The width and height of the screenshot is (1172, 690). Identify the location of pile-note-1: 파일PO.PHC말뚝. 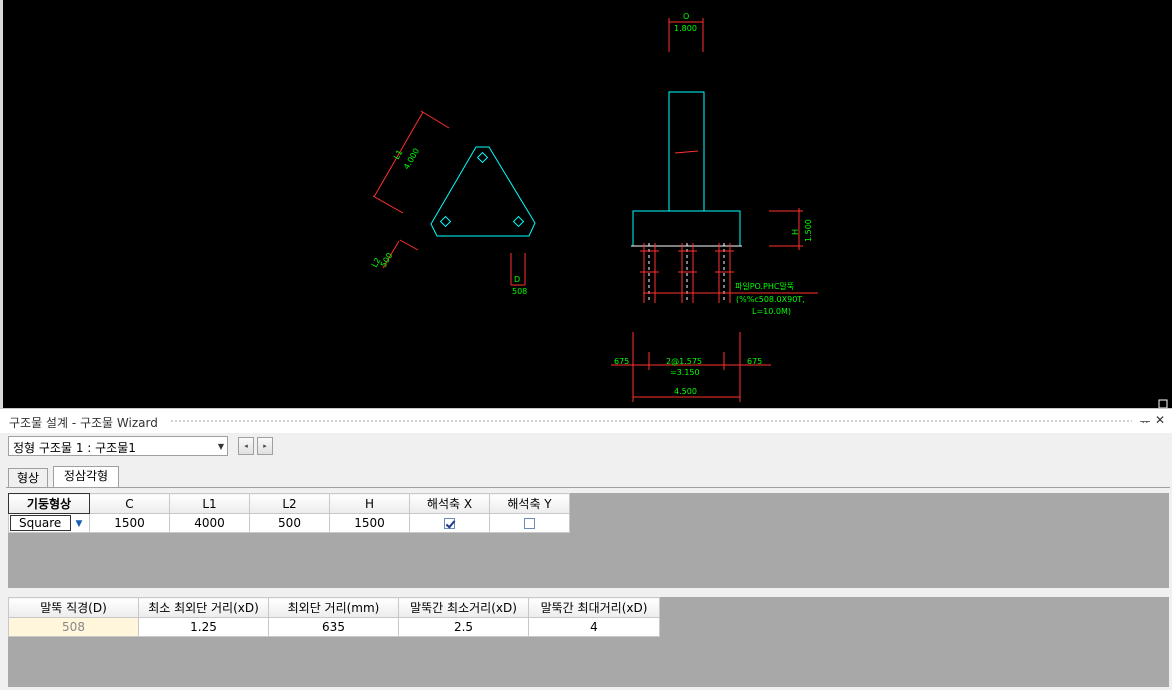
(764, 286).